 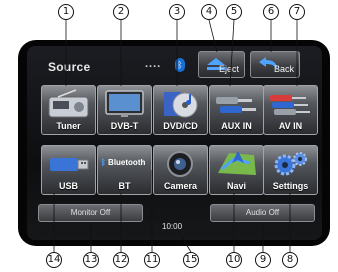 What do you see at coordinates (177, 12) in the screenshot?
I see `callout-3: 3` at bounding box center [177, 12].